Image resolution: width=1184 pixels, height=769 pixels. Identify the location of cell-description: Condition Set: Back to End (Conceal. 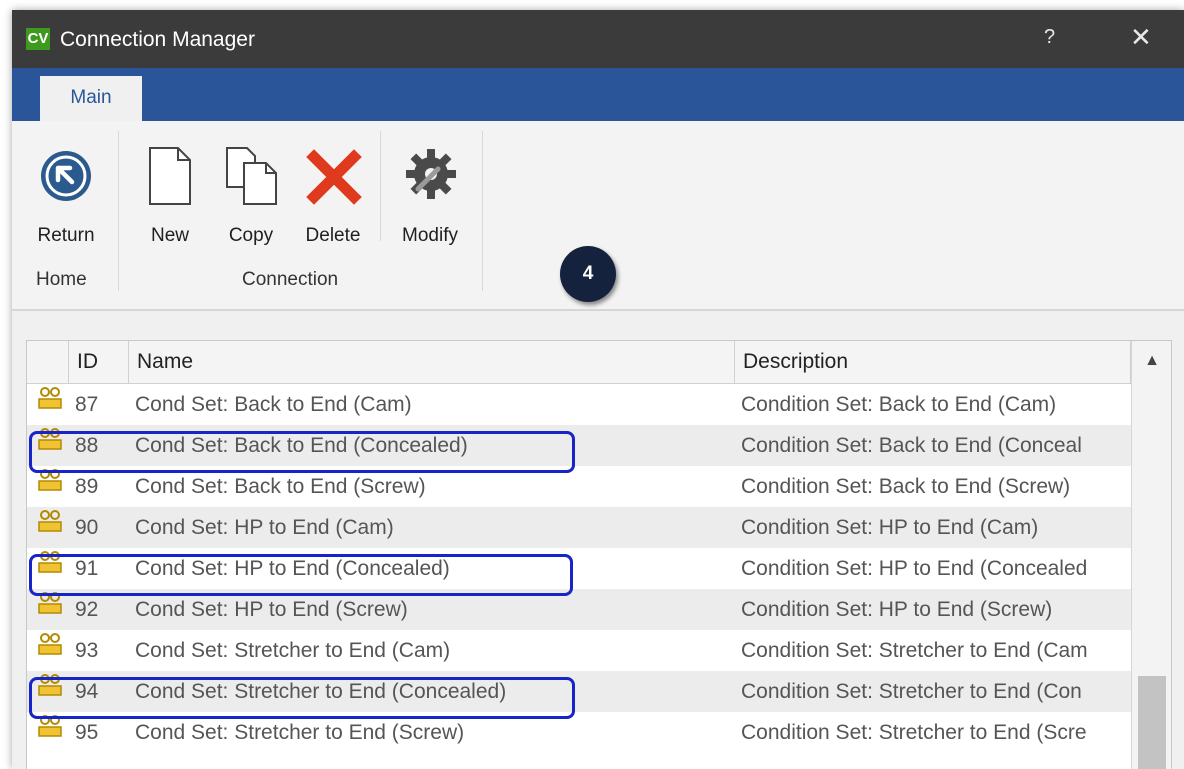
(911, 445).